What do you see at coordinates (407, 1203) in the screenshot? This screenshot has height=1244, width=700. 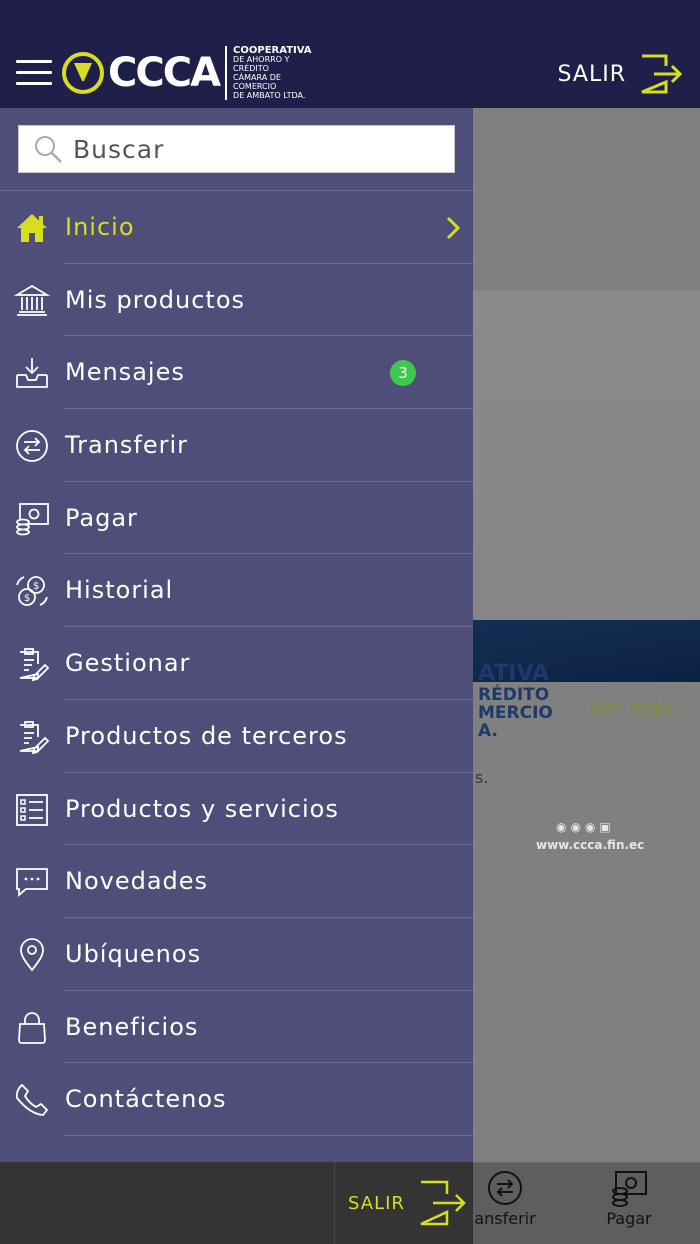 I see `drawer-logout-button: SALIR` at bounding box center [407, 1203].